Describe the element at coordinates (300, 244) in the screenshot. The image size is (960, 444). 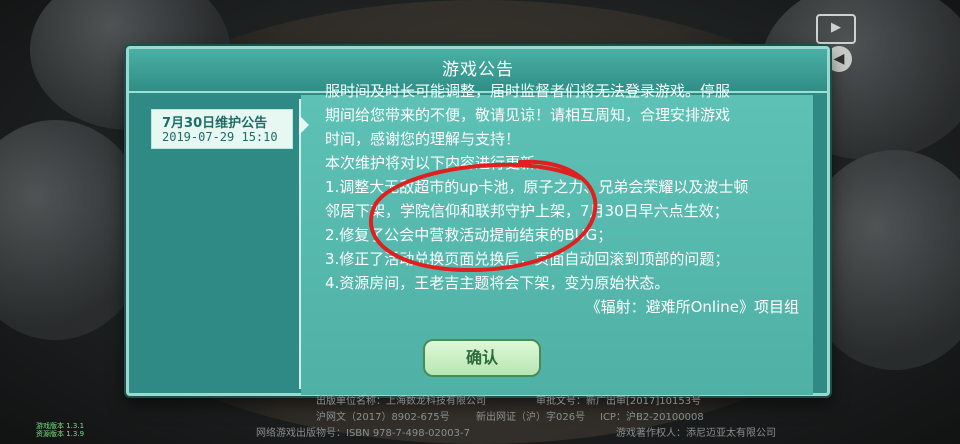
I see `panel-divider` at that location.